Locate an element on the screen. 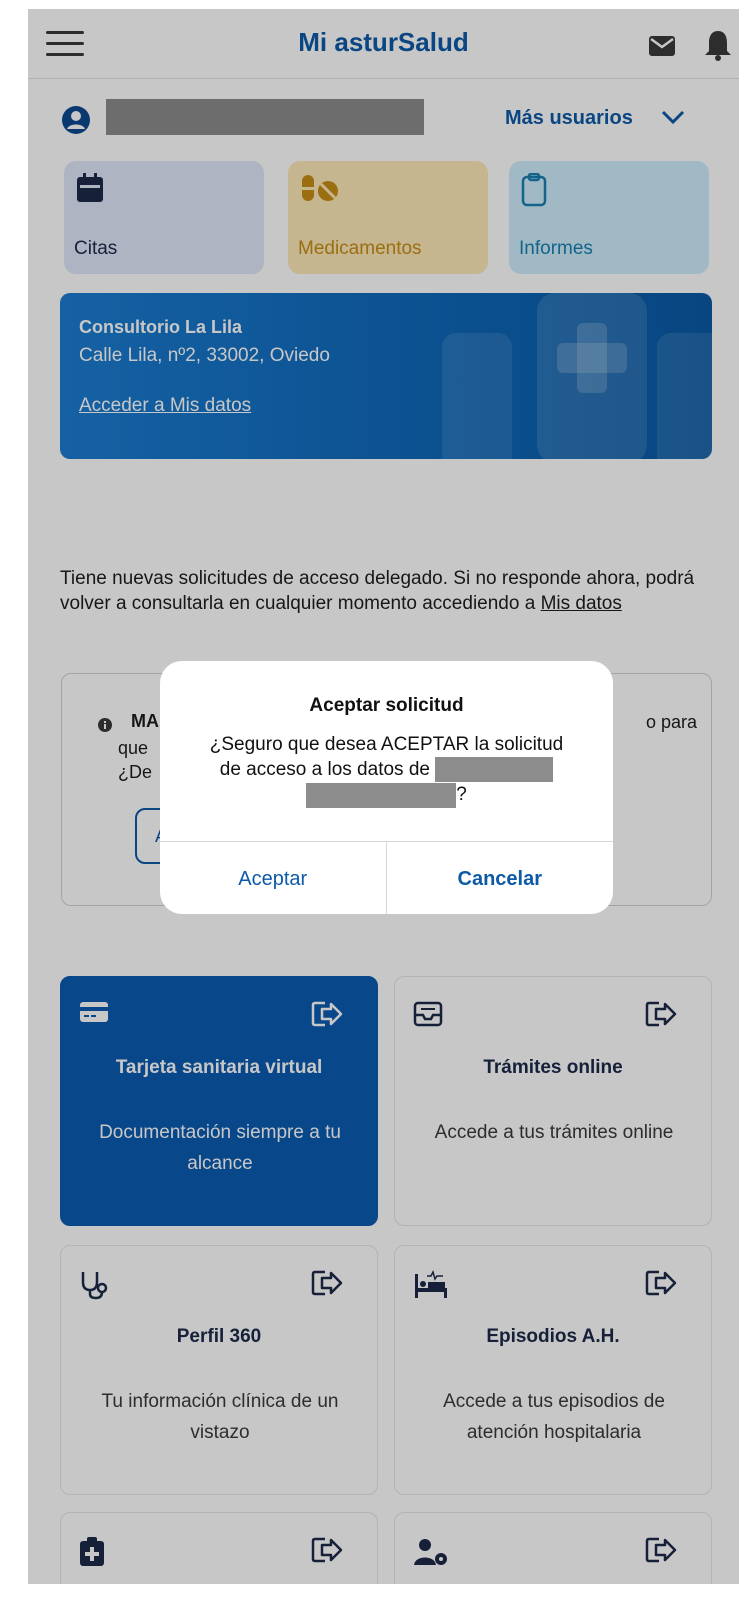  dialog-line-2: de acceso a los datos de is located at coordinates (386, 770).